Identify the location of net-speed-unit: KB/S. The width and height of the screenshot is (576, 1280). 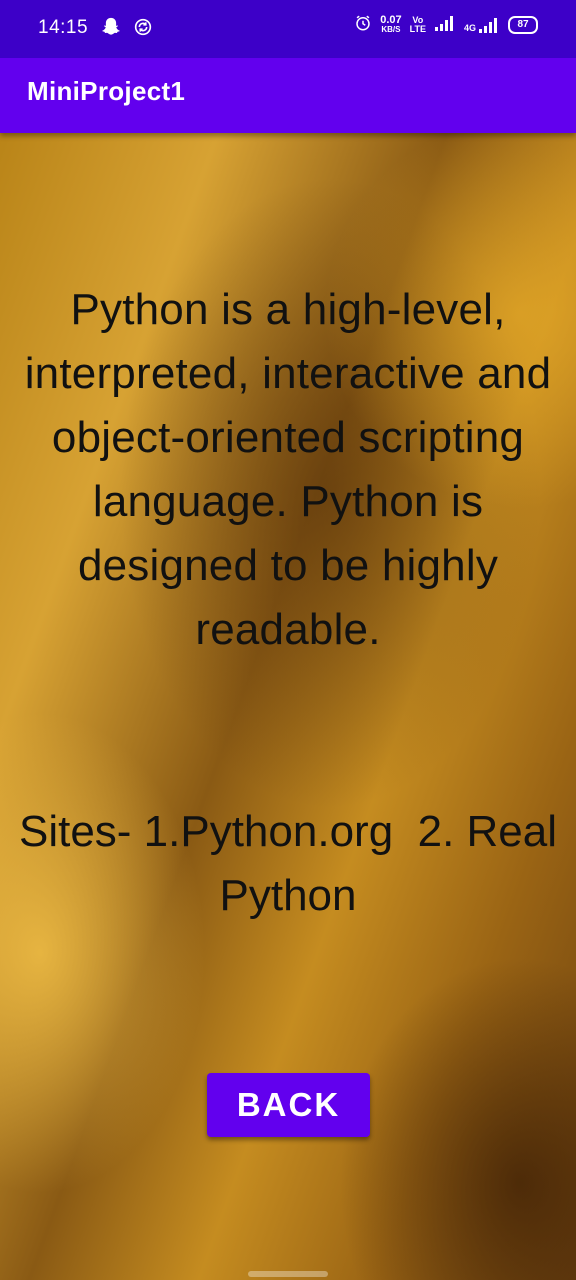
(391, 29).